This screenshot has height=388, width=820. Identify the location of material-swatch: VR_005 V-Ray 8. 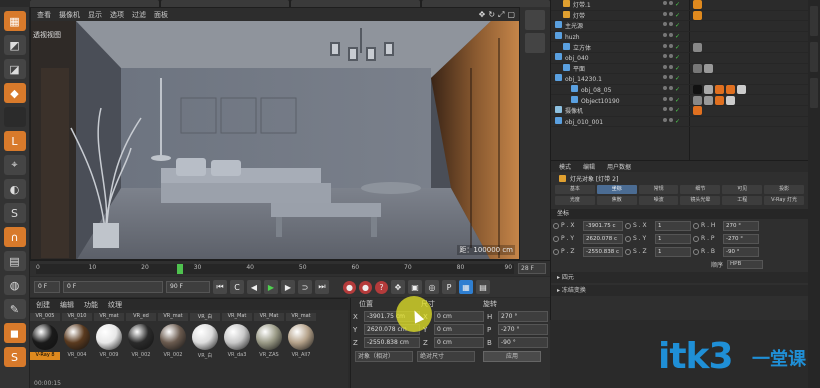
(45, 343).